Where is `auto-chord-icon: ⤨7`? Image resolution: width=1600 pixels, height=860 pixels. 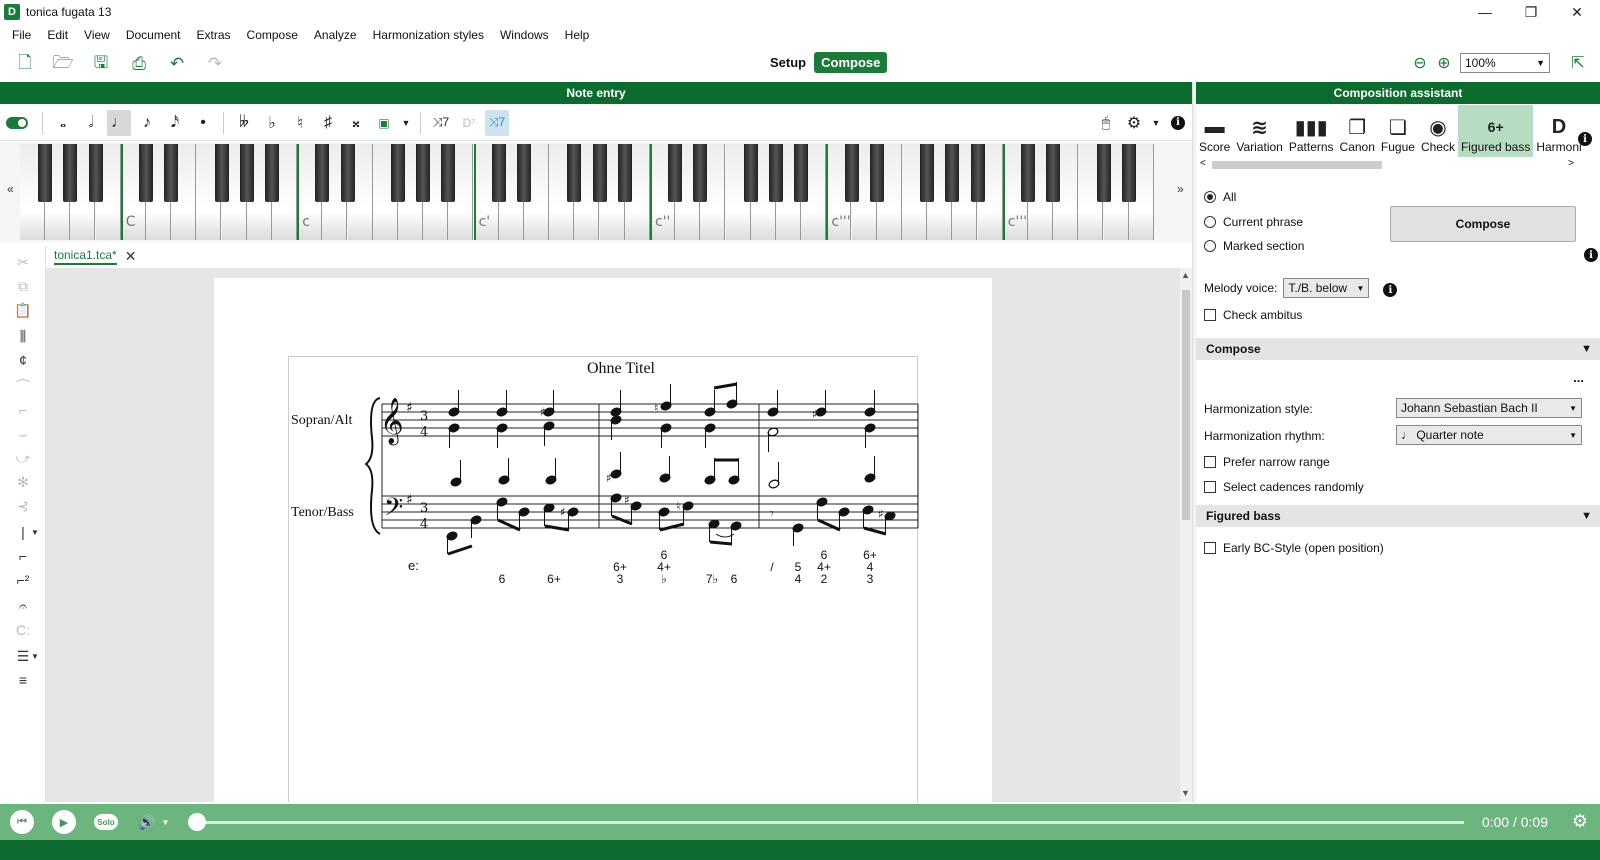 auto-chord-icon: ⤨7 is located at coordinates (497, 122).